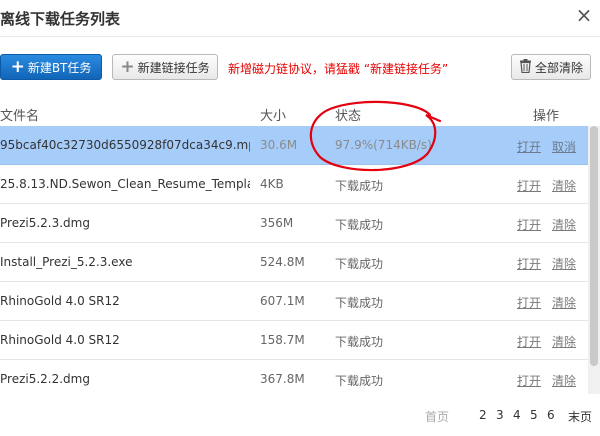  Describe the element at coordinates (282, 340) in the screenshot. I see `row-size: 158.7M` at that location.